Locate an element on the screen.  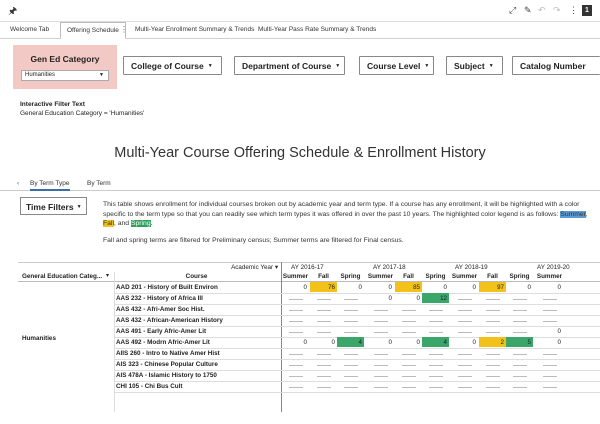
department-of-course-button: Department of Course ▼ is located at coordinates (289, 65).